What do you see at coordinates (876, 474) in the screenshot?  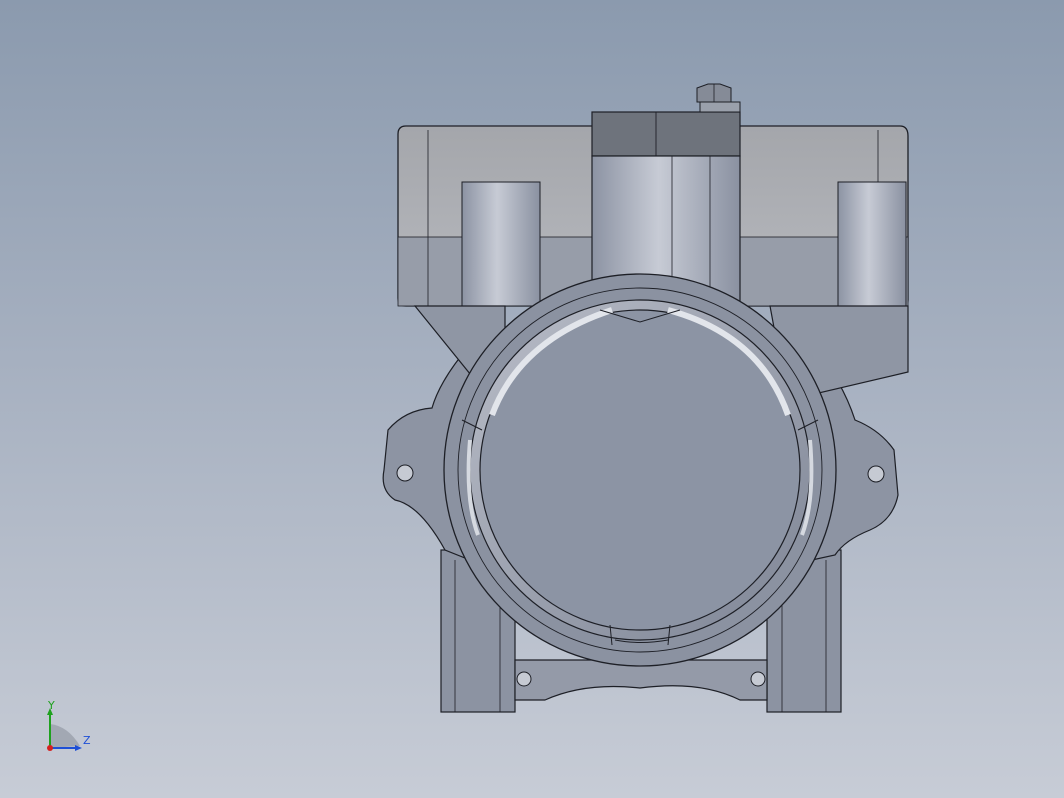 I see `right-ear-hole` at bounding box center [876, 474].